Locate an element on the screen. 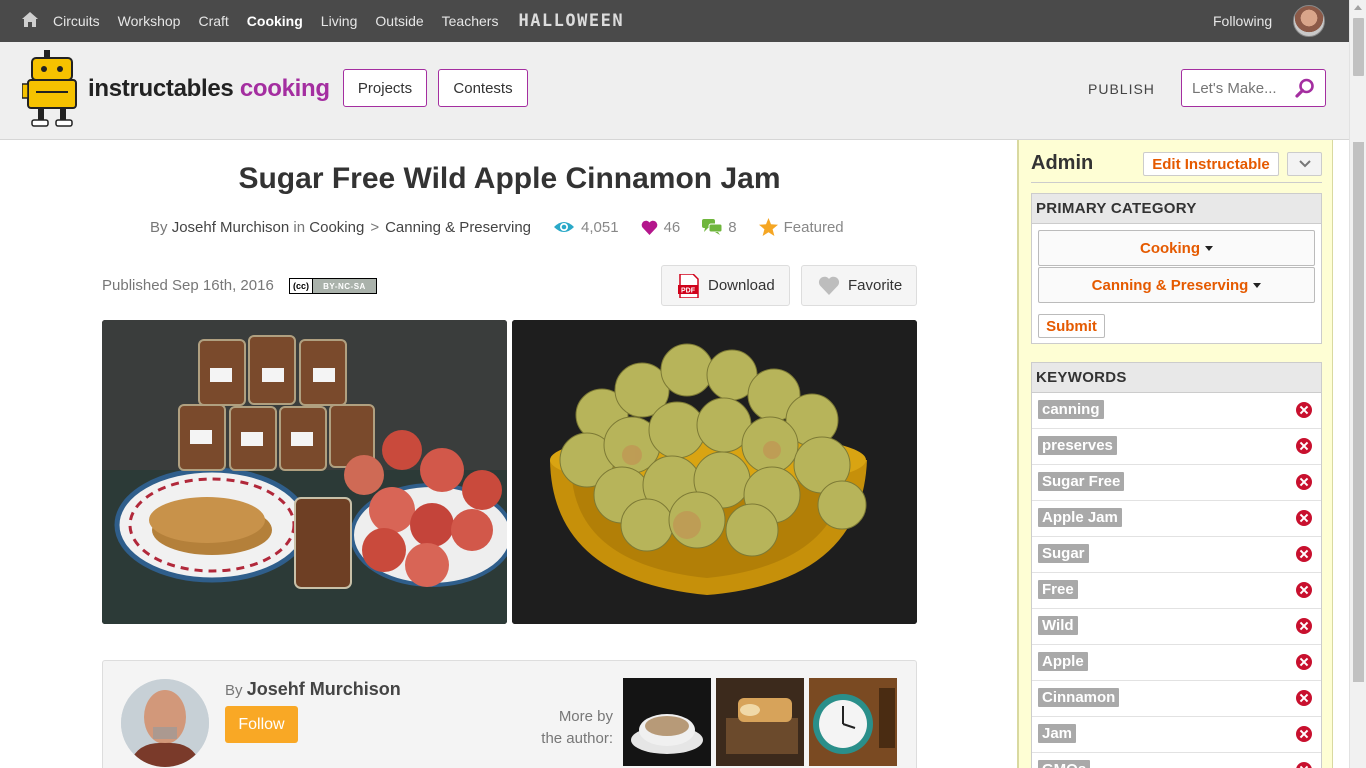  keyword-row: Sugar Free is located at coordinates (1176, 483).